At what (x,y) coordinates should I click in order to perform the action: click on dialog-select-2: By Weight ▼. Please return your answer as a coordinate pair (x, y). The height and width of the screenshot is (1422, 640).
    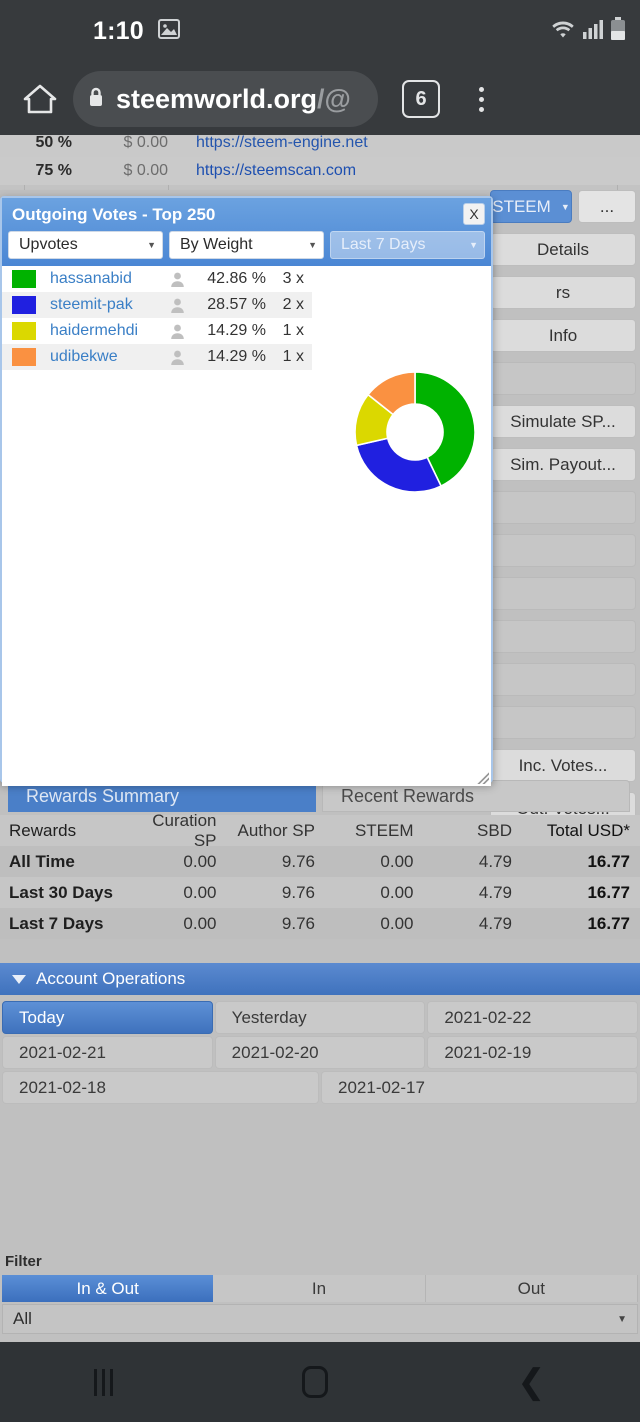
    Looking at the image, I should click on (246, 245).